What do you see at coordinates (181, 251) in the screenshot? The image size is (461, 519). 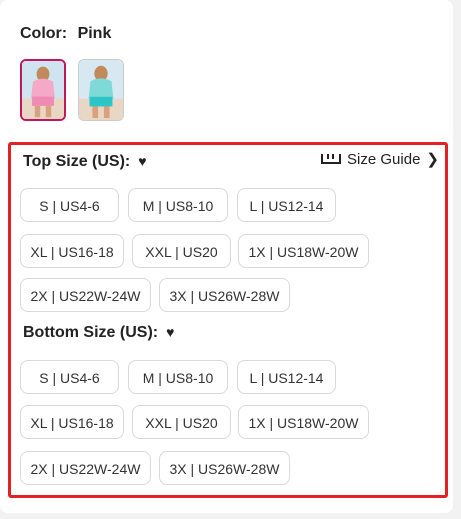 I see `top-size-option-xxl: XXL | US20` at bounding box center [181, 251].